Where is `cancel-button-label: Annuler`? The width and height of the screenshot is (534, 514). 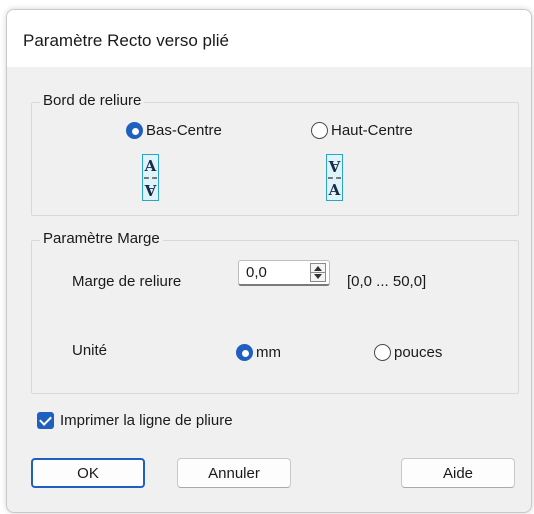
cancel-button-label: Annuler is located at coordinates (234, 473).